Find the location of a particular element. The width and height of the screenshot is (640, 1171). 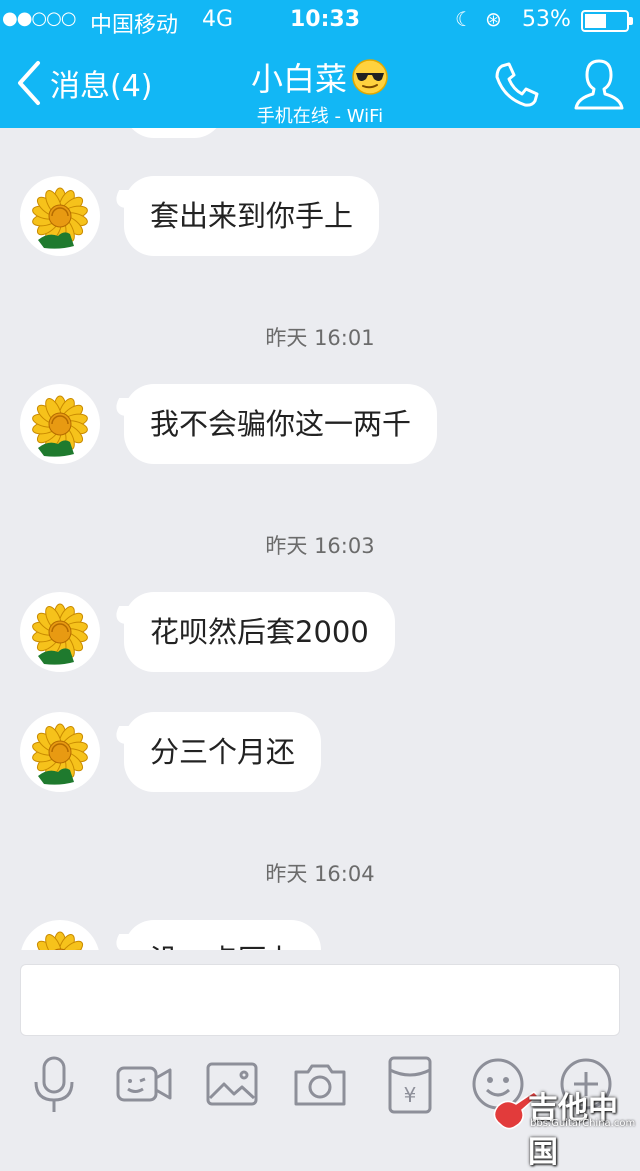

status-bar: ●●○○○ 中国移动 4G 10:33 ☾ ⊛ 53% is located at coordinates (320, 20).